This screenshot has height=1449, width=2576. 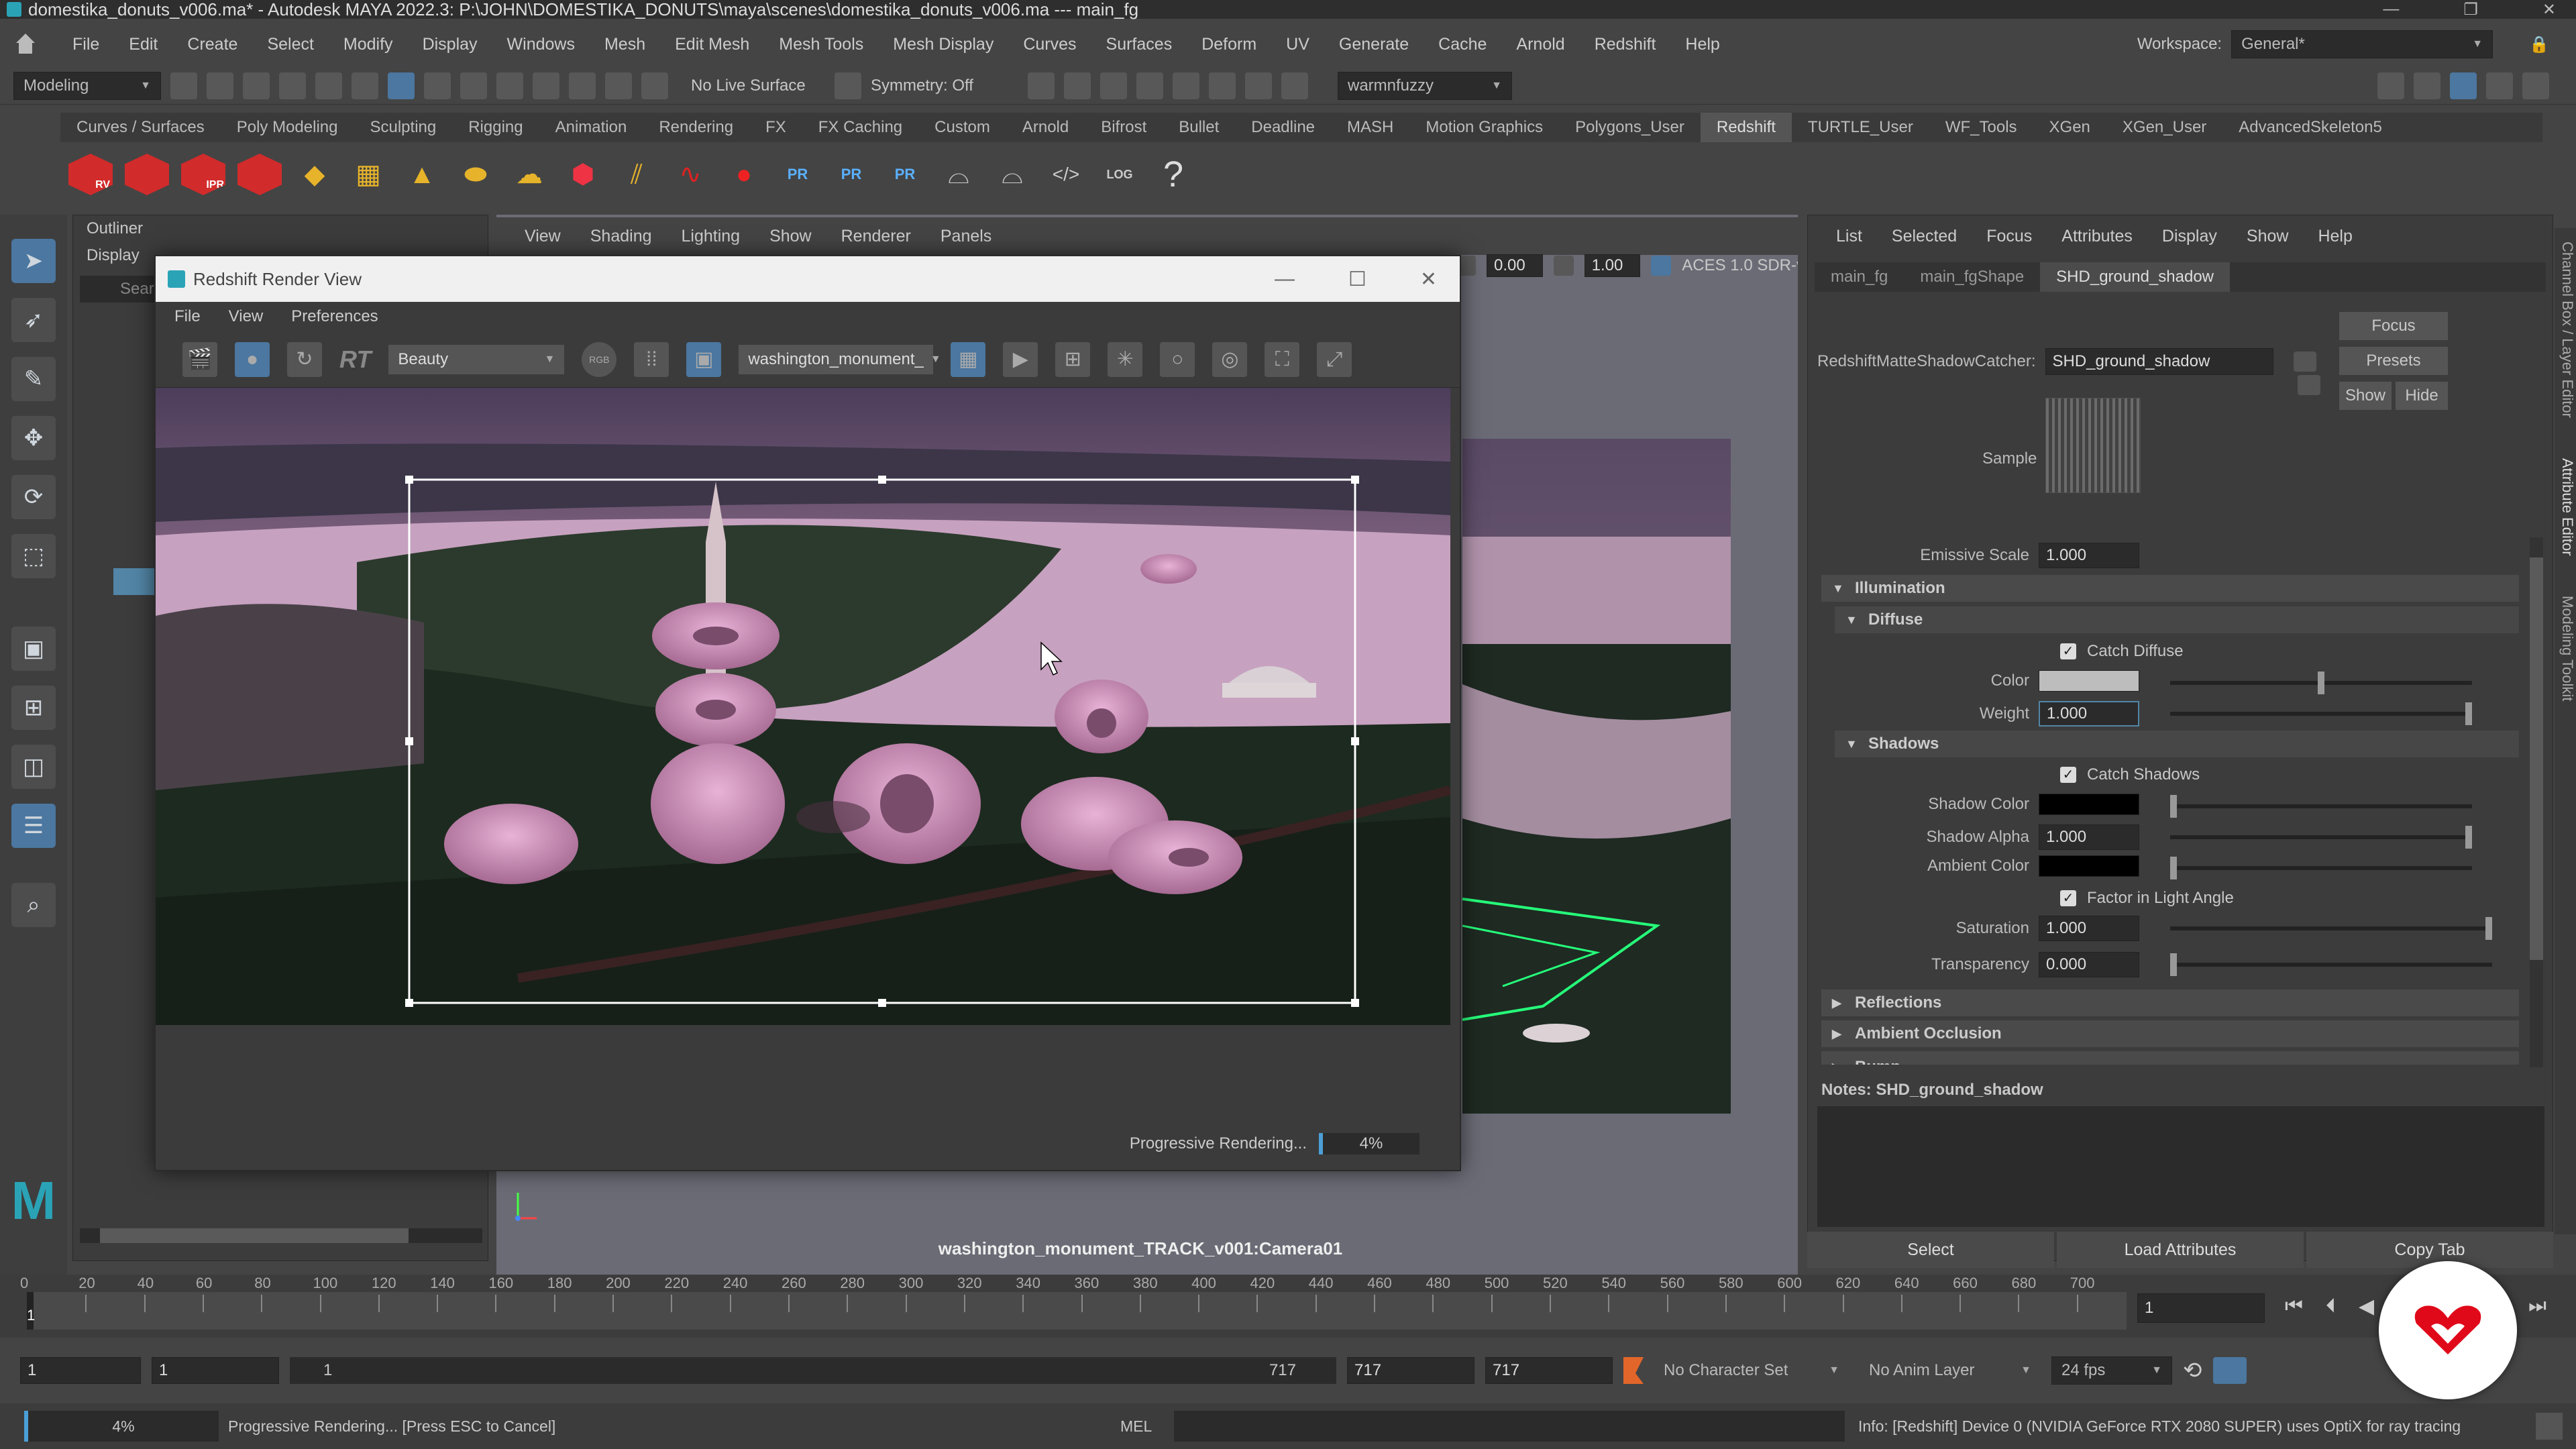 I want to click on menu-curves: Curves, so click(x=1049, y=44).